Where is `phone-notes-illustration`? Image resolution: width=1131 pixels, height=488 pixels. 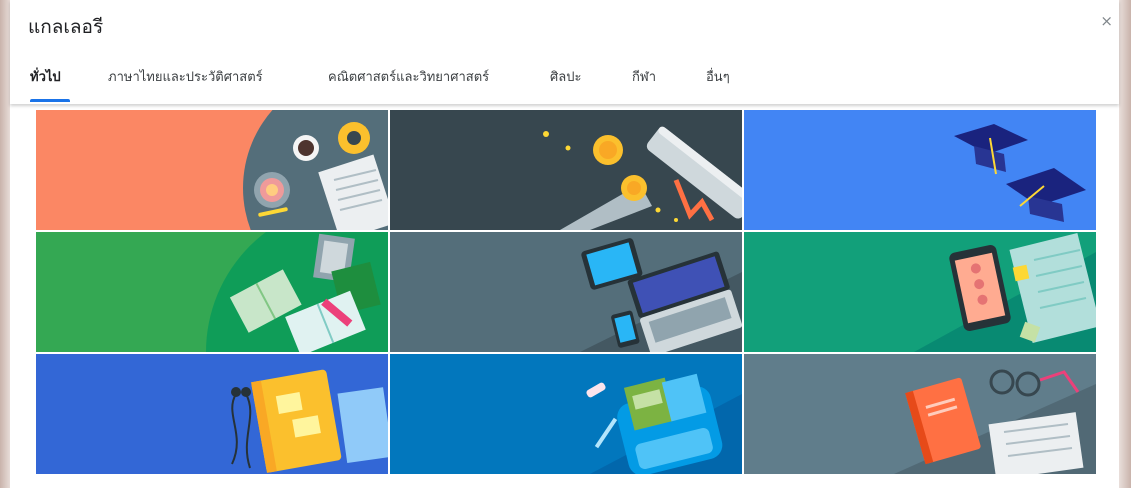
phone-notes-illustration is located at coordinates (920, 292).